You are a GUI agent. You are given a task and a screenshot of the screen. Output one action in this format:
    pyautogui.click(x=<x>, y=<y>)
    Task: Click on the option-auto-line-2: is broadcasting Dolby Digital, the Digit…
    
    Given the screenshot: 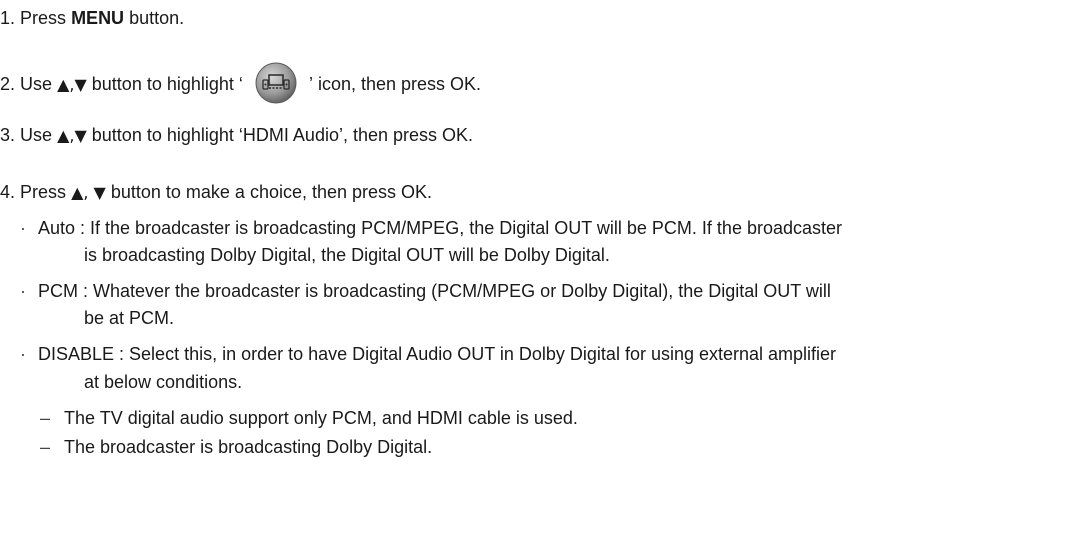 What is the action you would take?
    pyautogui.click(x=347, y=255)
    